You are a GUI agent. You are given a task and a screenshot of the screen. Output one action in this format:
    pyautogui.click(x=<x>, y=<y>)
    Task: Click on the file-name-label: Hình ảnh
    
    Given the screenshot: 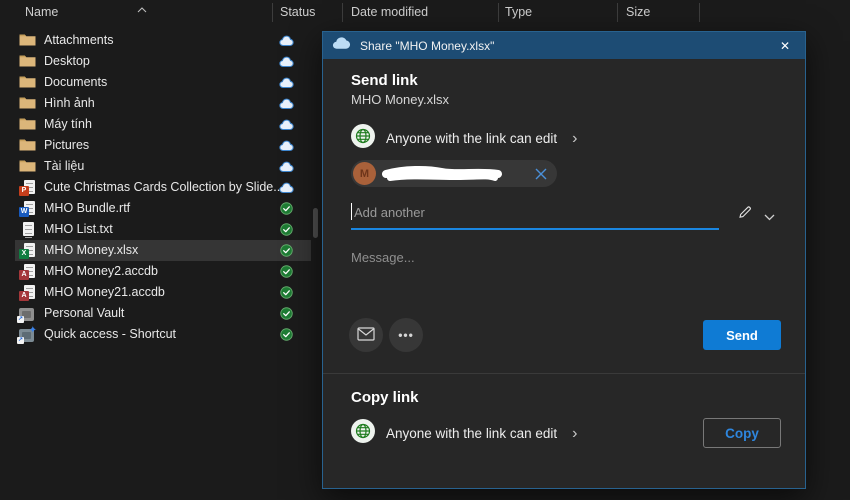 What is the action you would take?
    pyautogui.click(x=69, y=103)
    